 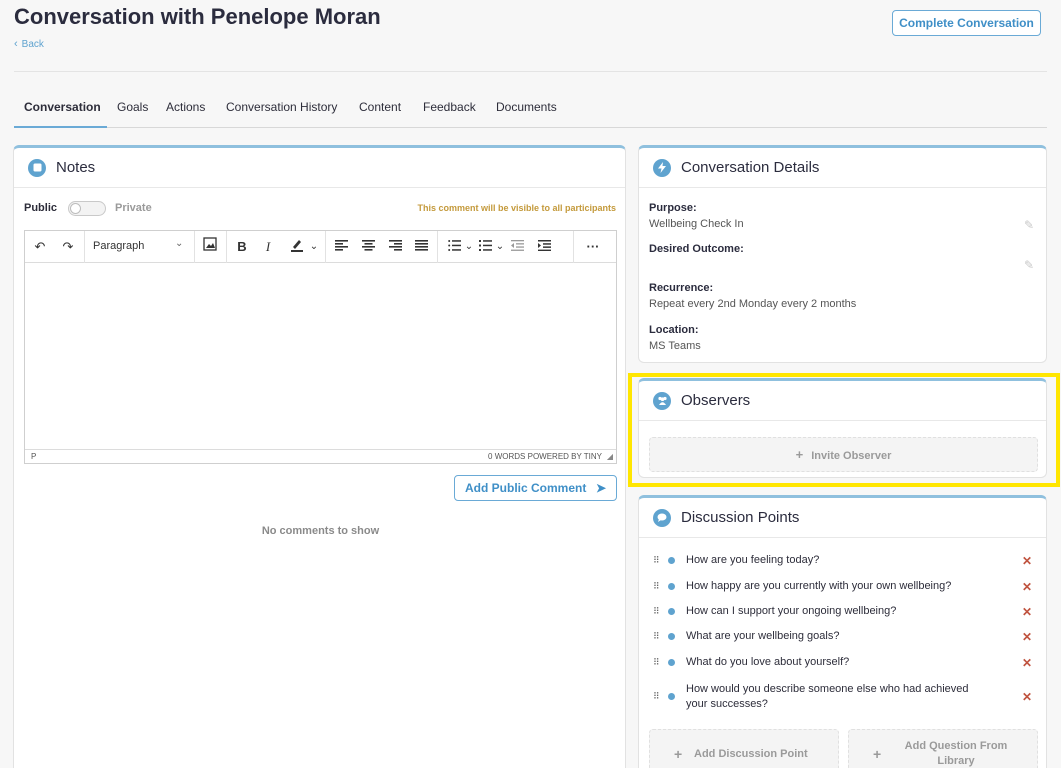 What do you see at coordinates (297, 247) in the screenshot?
I see `highlight-color-icon` at bounding box center [297, 247].